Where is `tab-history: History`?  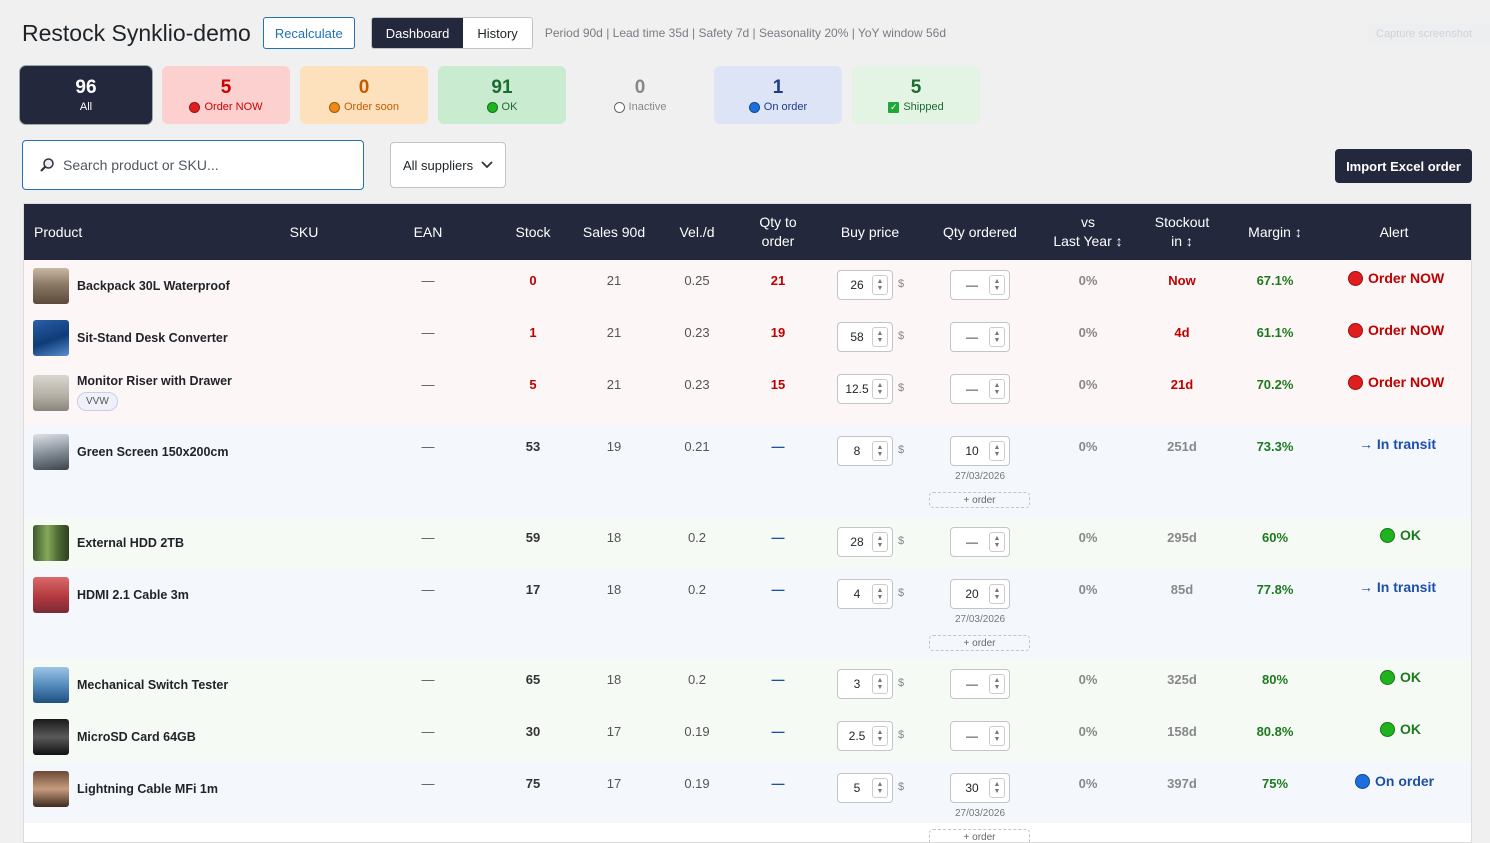
tab-history: History is located at coordinates (497, 33).